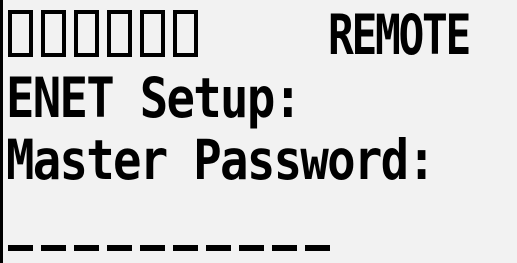 This screenshot has width=517, height=263. What do you see at coordinates (154, 98) in the screenshot?
I see `menu-title: ENET Setup:` at bounding box center [154, 98].